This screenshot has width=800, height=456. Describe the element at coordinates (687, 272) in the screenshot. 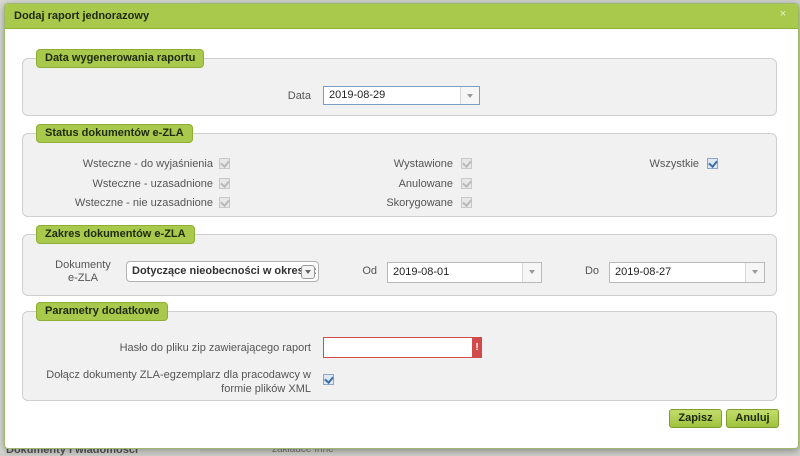

I see `to-date-input: 2019-08-27` at that location.